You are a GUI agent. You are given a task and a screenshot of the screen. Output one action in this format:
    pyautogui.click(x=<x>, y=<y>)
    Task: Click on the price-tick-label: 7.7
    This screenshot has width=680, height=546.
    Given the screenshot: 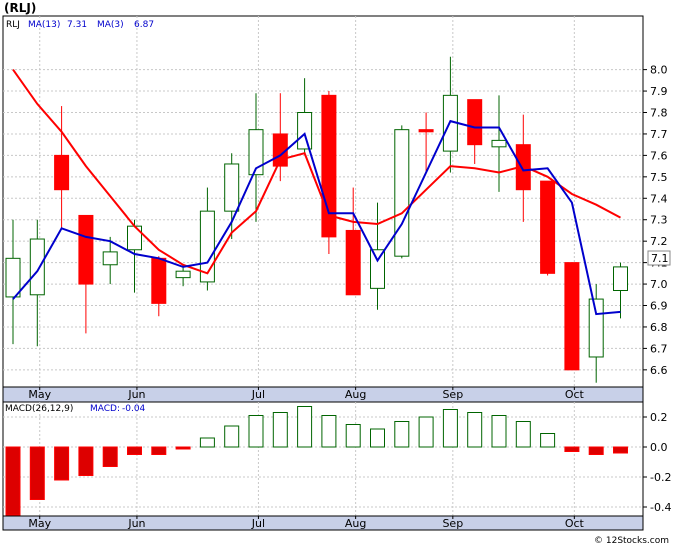 What is the action you would take?
    pyautogui.click(x=659, y=134)
    